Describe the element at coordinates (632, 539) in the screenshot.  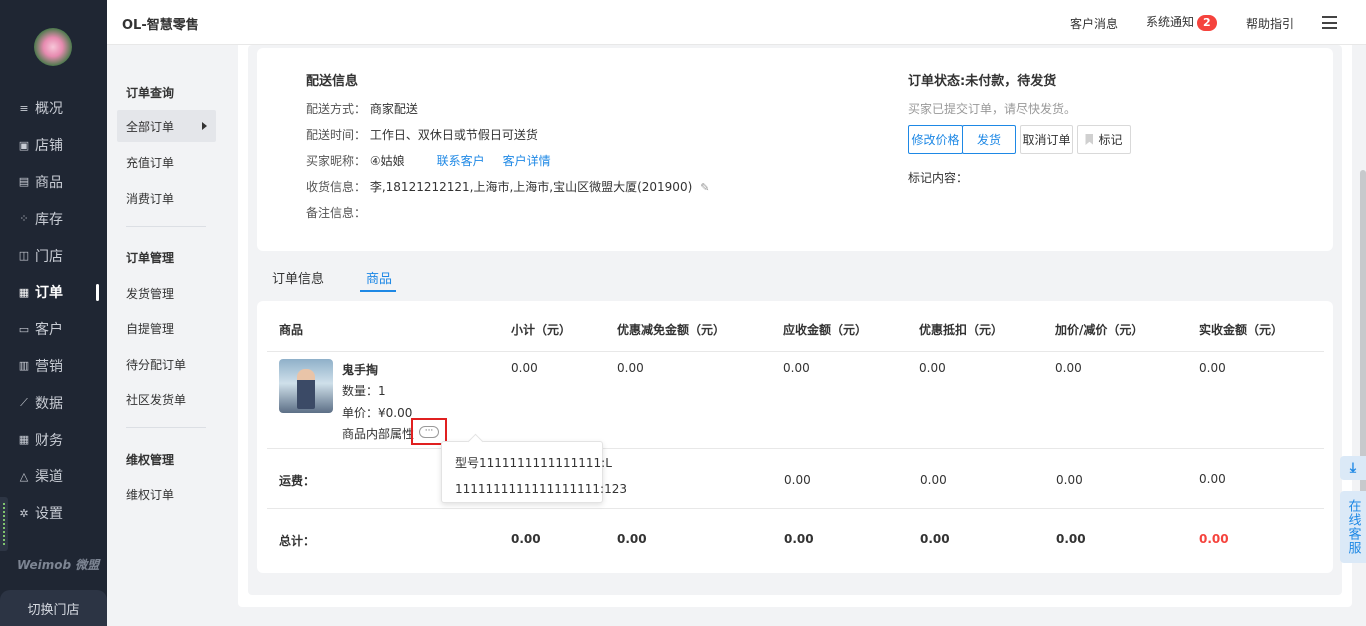
I see `total-discount: 0.00` at that location.